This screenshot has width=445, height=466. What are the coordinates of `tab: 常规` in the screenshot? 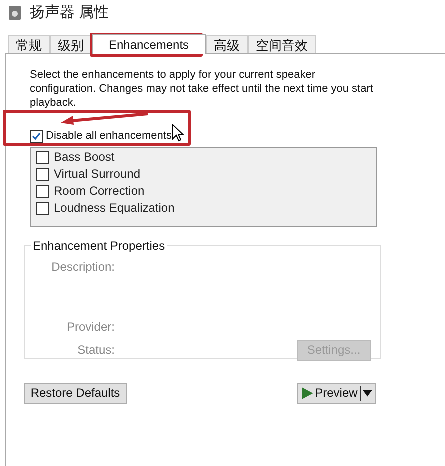 It's located at (29, 44).